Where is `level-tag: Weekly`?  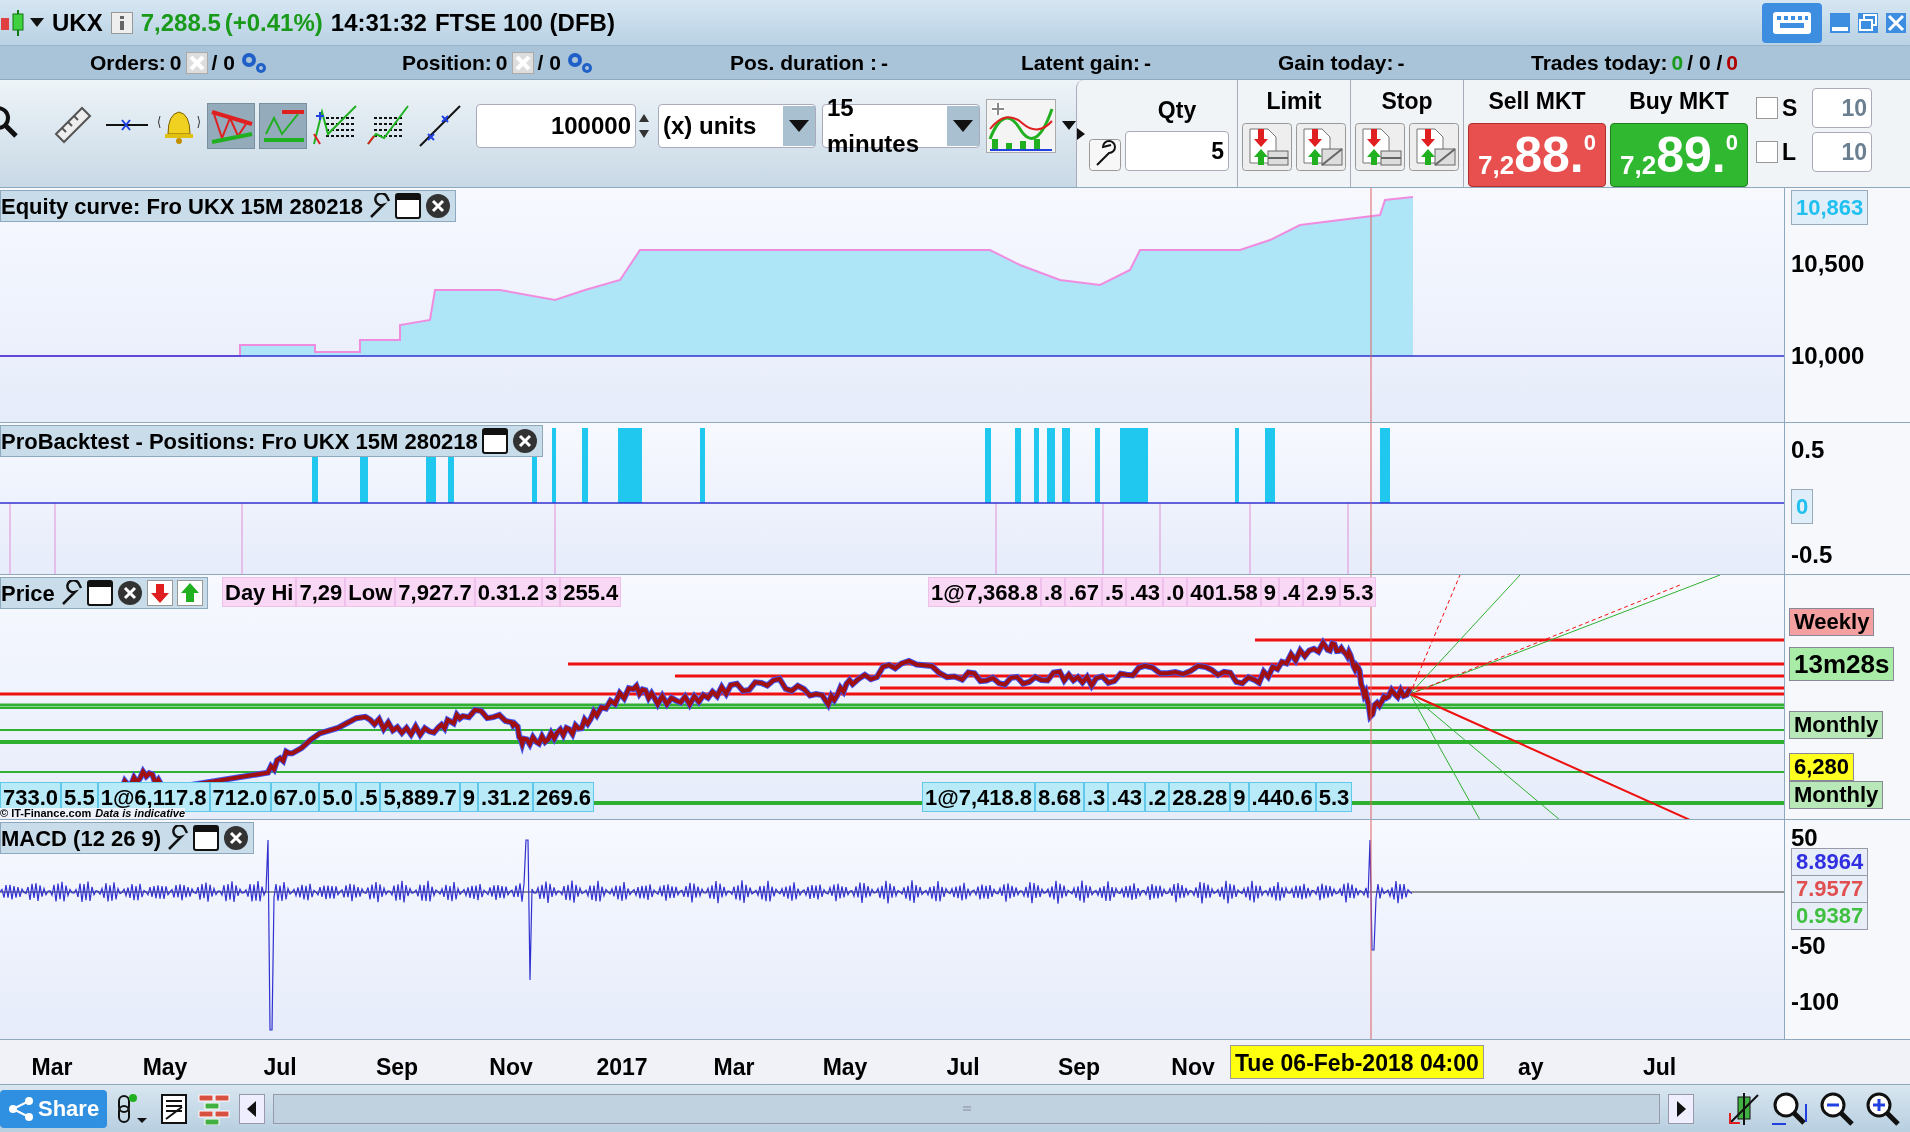
level-tag: Weekly is located at coordinates (1832, 622).